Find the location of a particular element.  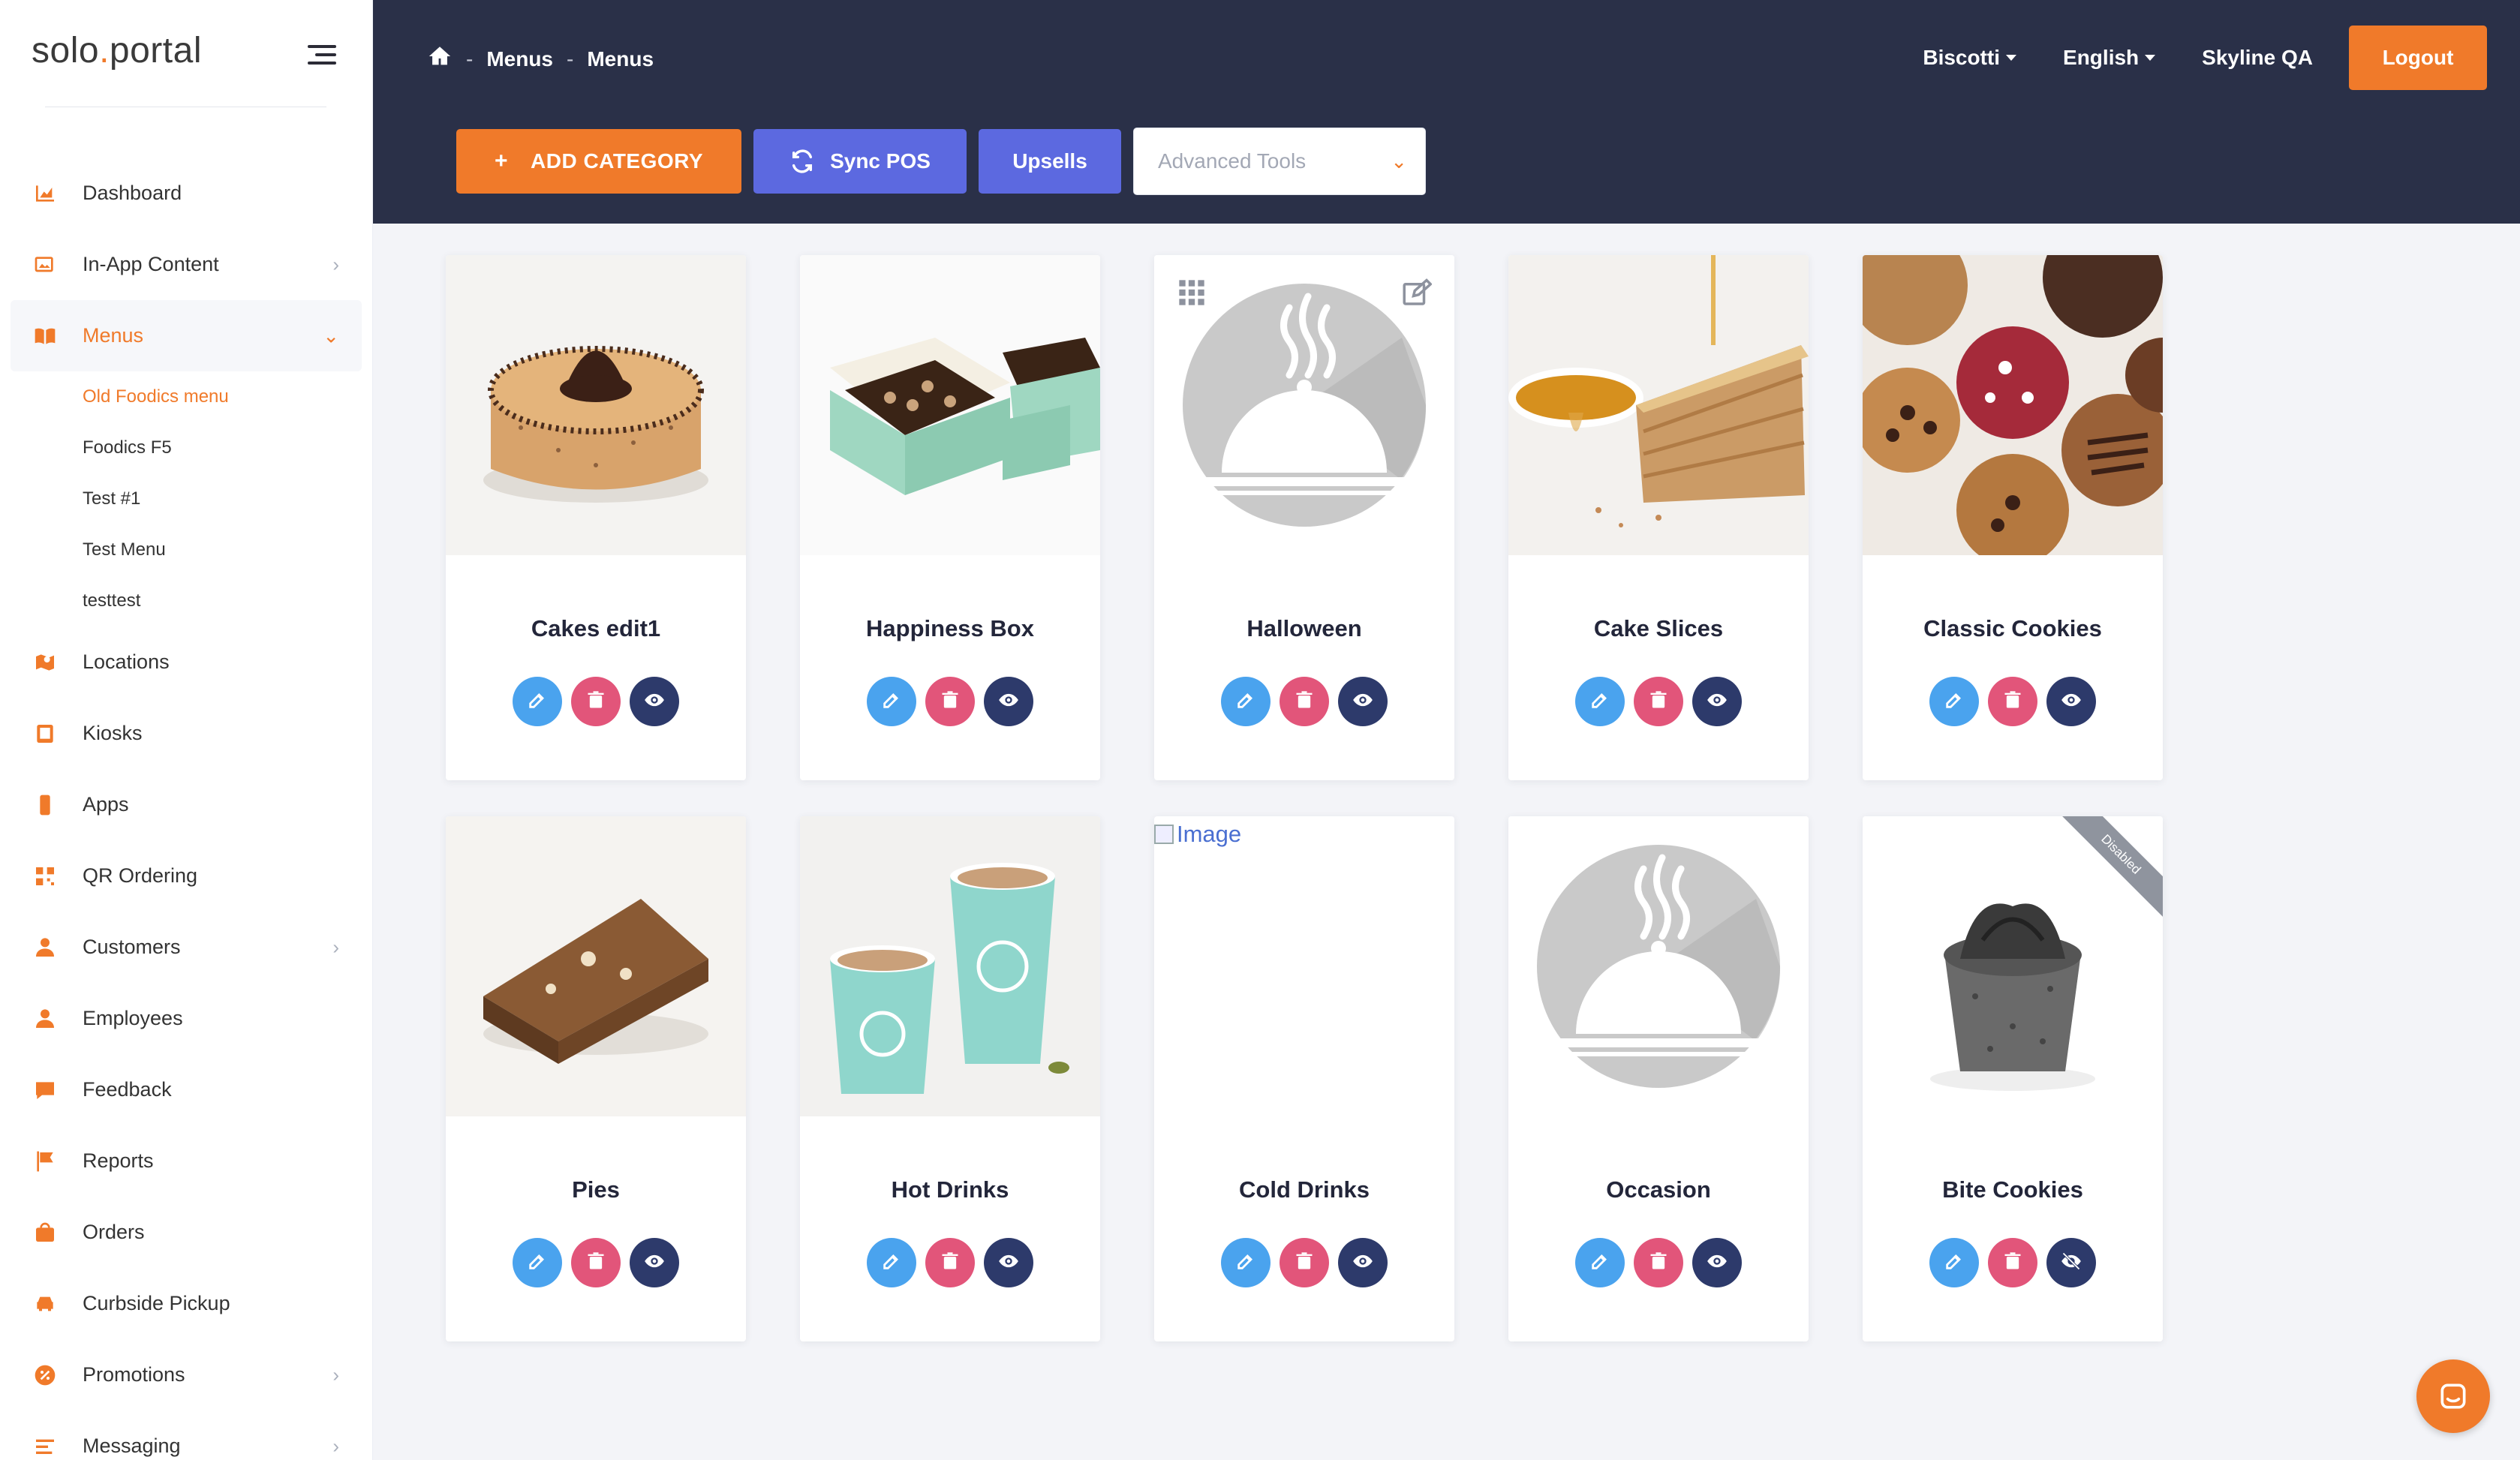

category-card: Image Cold Drinks is located at coordinates (1304, 1078).